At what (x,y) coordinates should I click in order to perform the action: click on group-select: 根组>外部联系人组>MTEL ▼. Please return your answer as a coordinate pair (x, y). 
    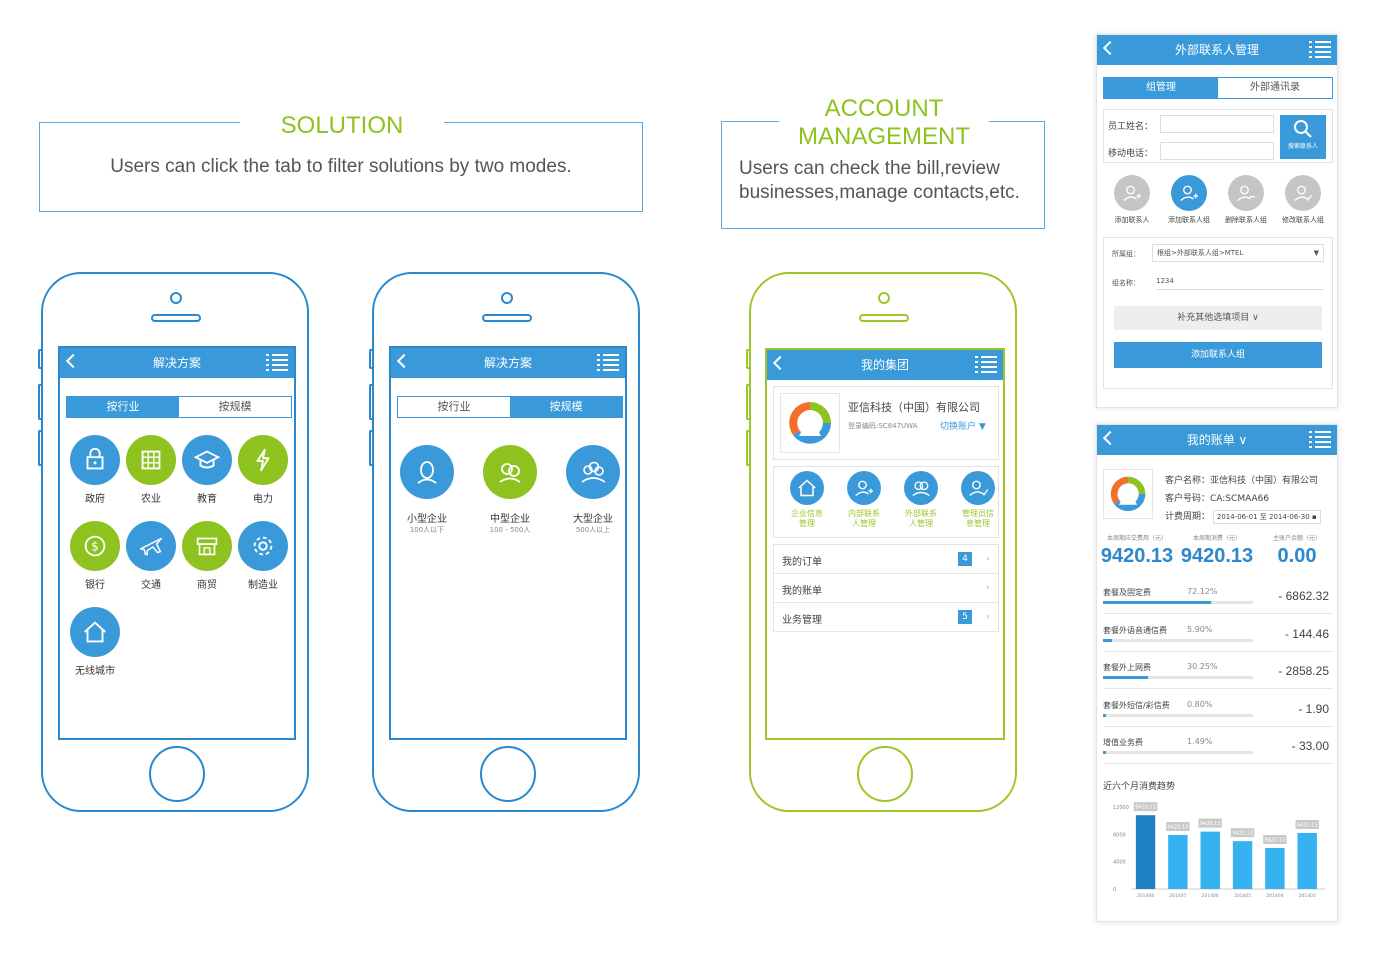
    Looking at the image, I should click on (1238, 253).